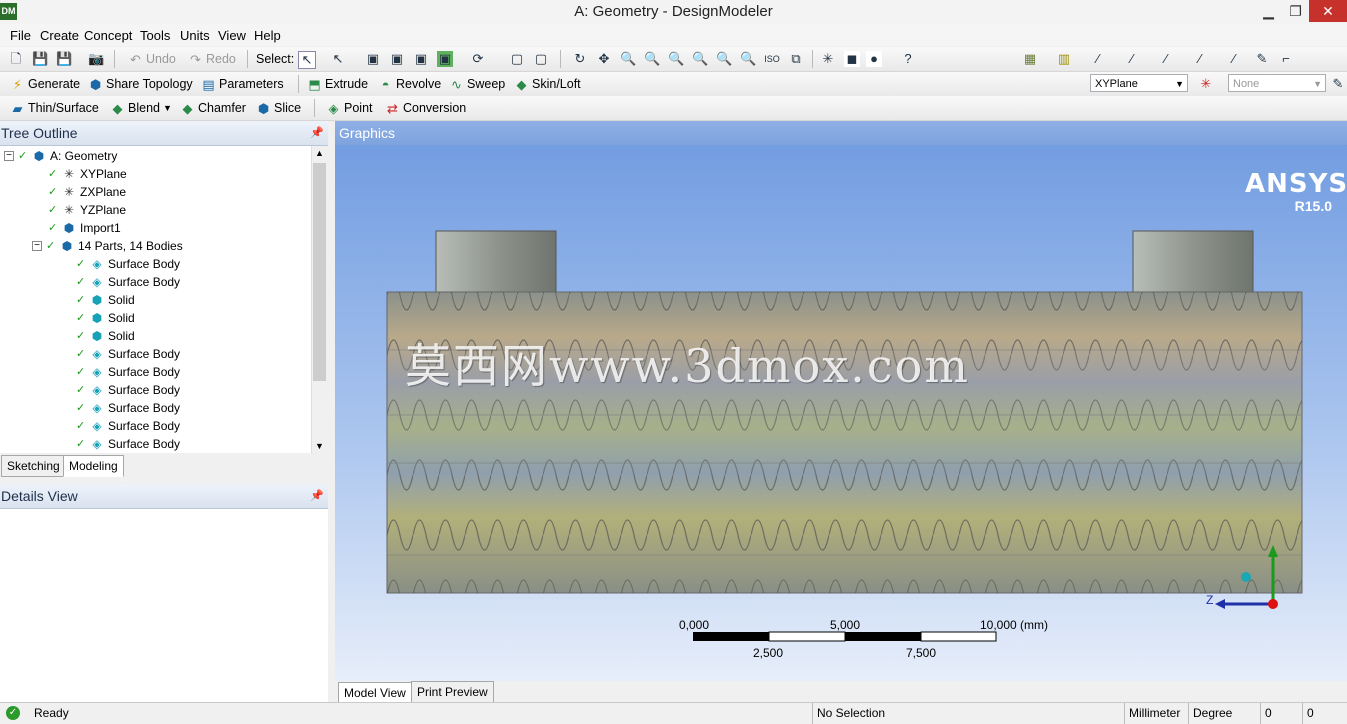  I want to click on menu-tools: Tools, so click(155, 35).